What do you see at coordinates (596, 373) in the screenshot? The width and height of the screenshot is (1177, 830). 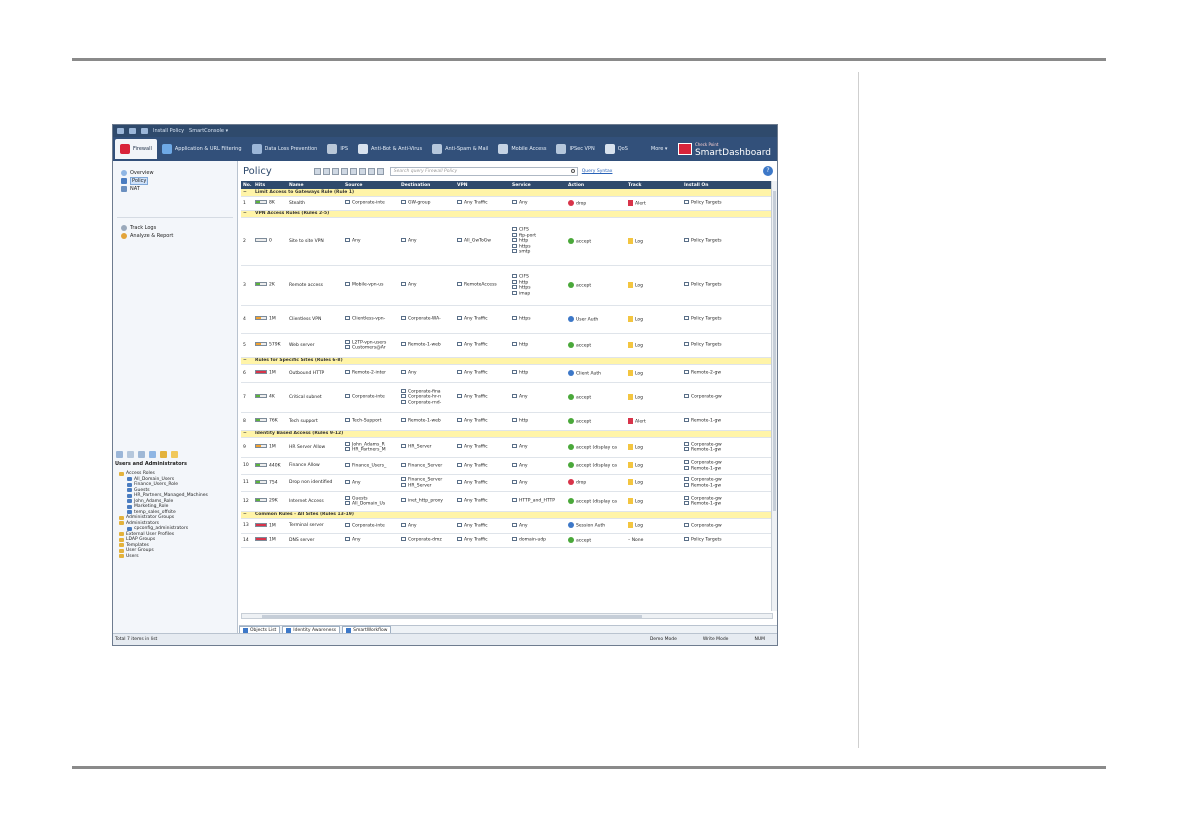 I see `rule-action: Client Auth` at bounding box center [596, 373].